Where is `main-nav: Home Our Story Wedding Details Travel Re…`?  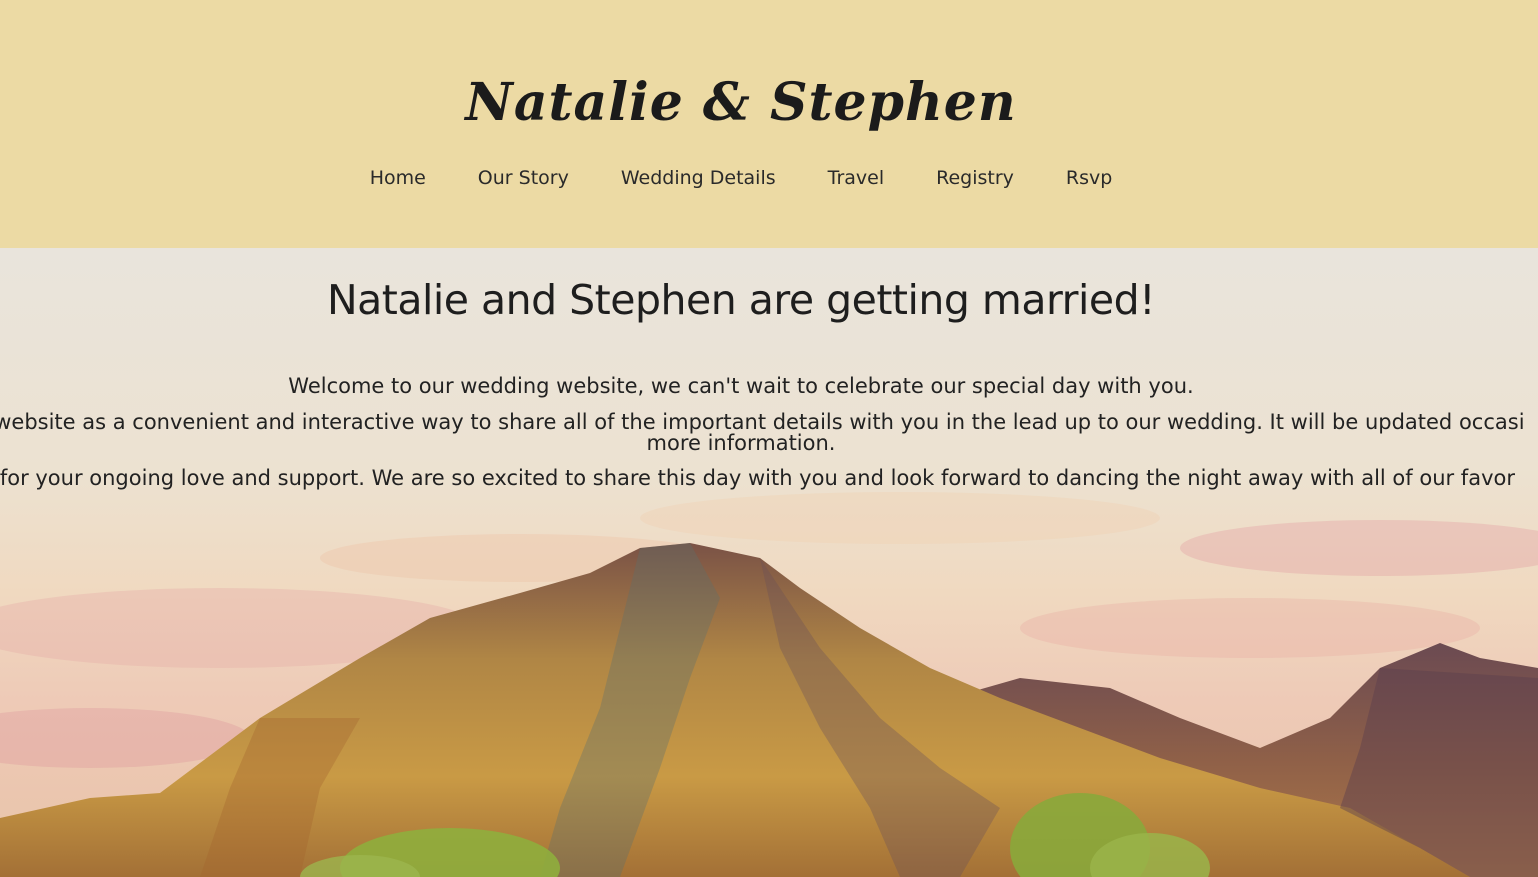 main-nav: Home Our Story Wedding Details Travel Re… is located at coordinates (741, 178).